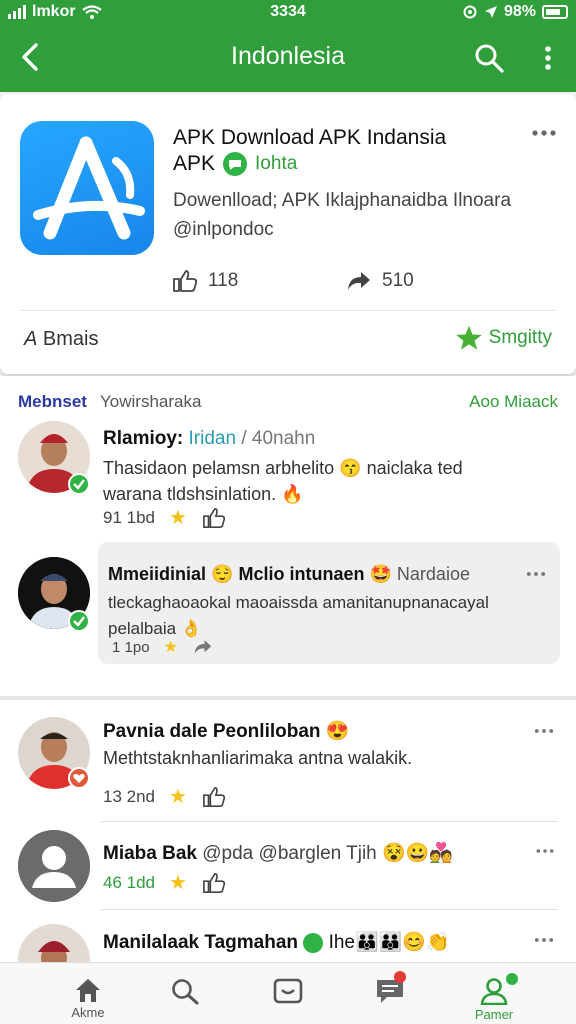  What do you see at coordinates (131, 647) in the screenshot?
I see `comment-age: 1 1po` at bounding box center [131, 647].